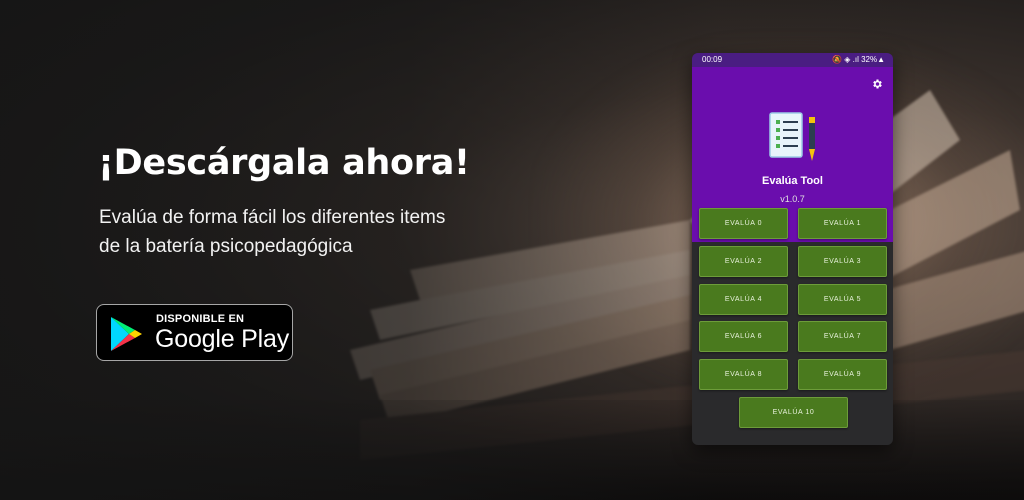 This screenshot has height=500, width=1024. Describe the element at coordinates (842, 299) in the screenshot. I see `evalua-5-button: EVALÚA 5` at that location.